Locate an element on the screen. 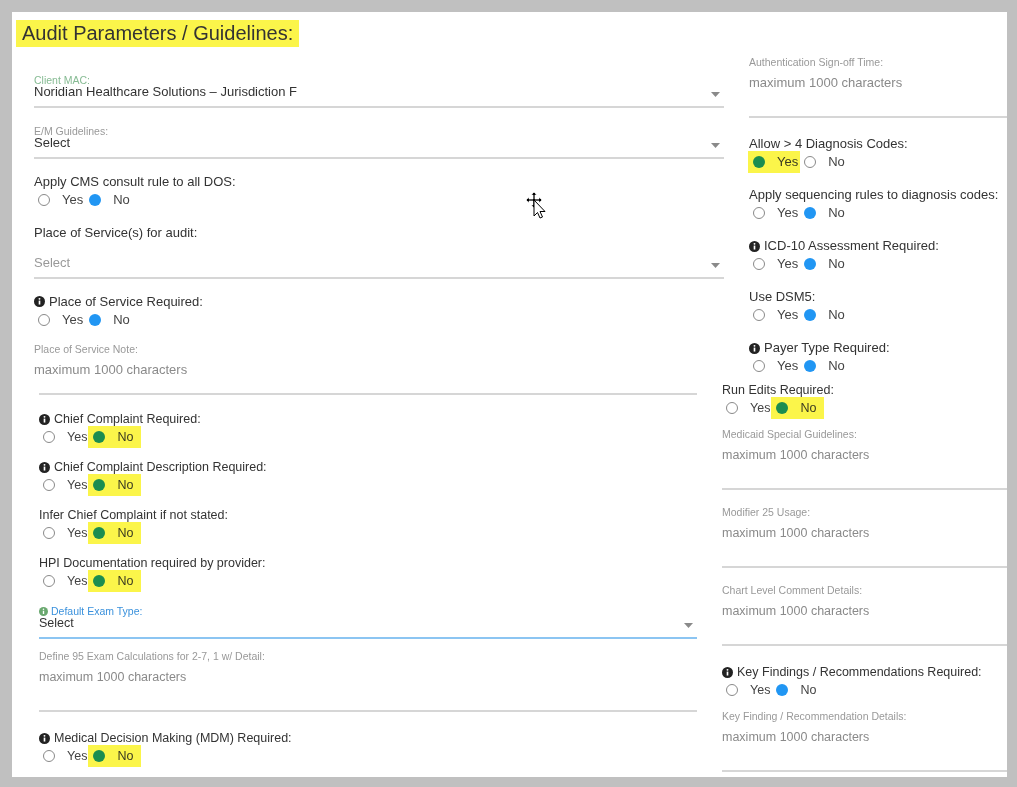 The height and width of the screenshot is (787, 1017). field-label: Place of Service Required: is located at coordinates (126, 301).